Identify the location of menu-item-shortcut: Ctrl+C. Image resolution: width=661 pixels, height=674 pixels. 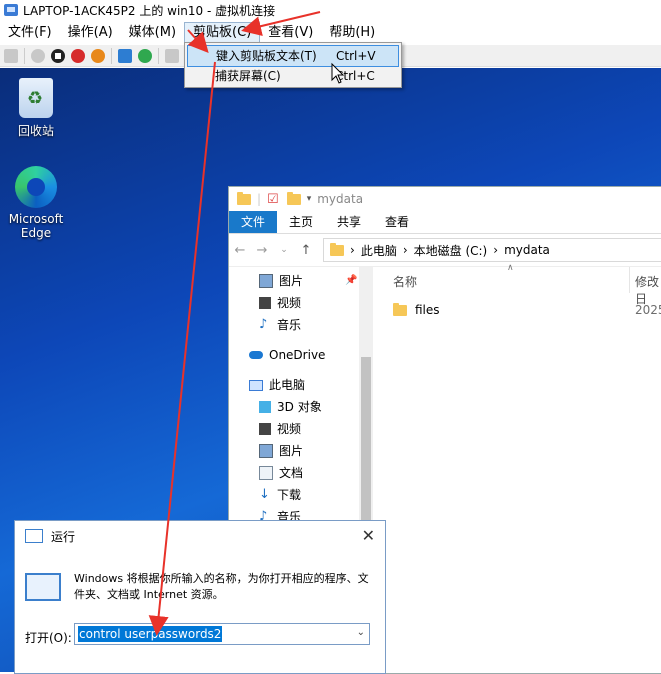
(355, 76).